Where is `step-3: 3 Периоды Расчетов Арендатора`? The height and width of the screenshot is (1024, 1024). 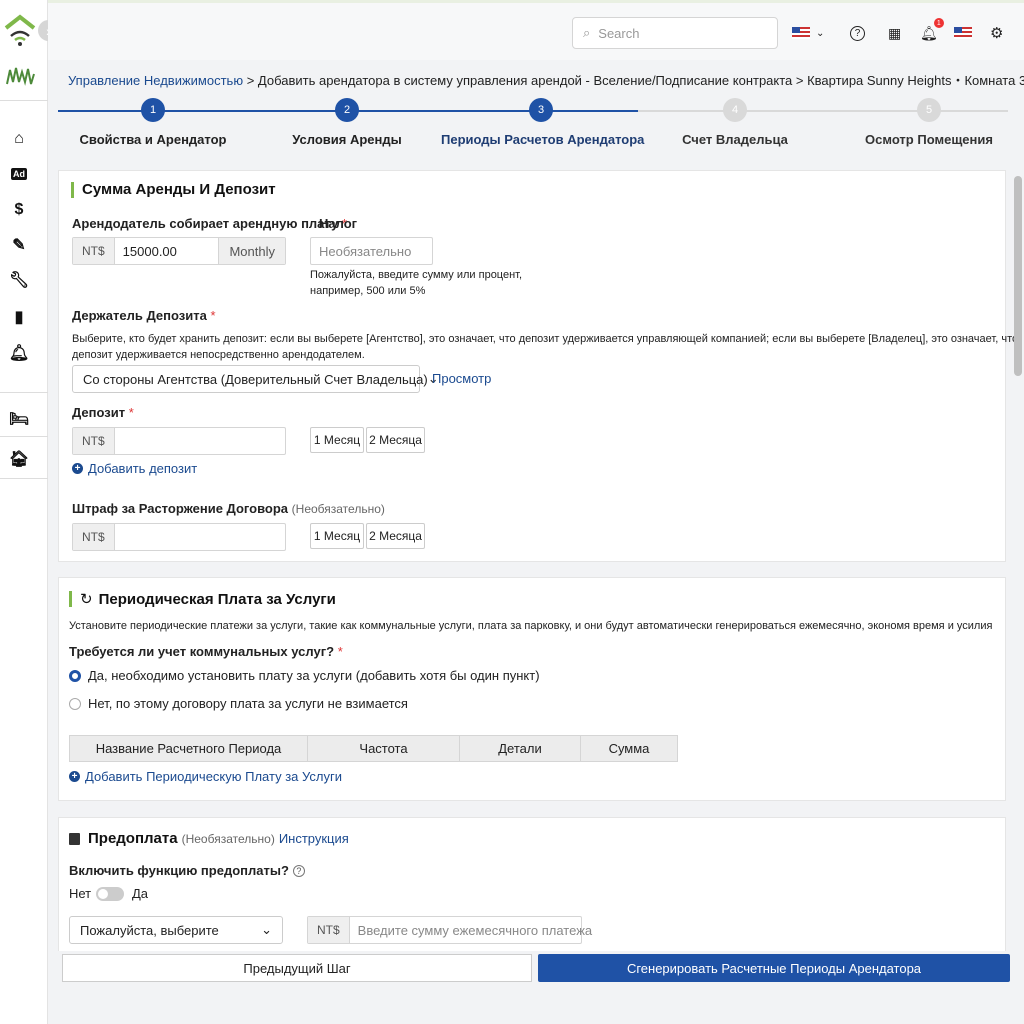 step-3: 3 Периоды Расчетов Арендатора is located at coordinates (543, 121).